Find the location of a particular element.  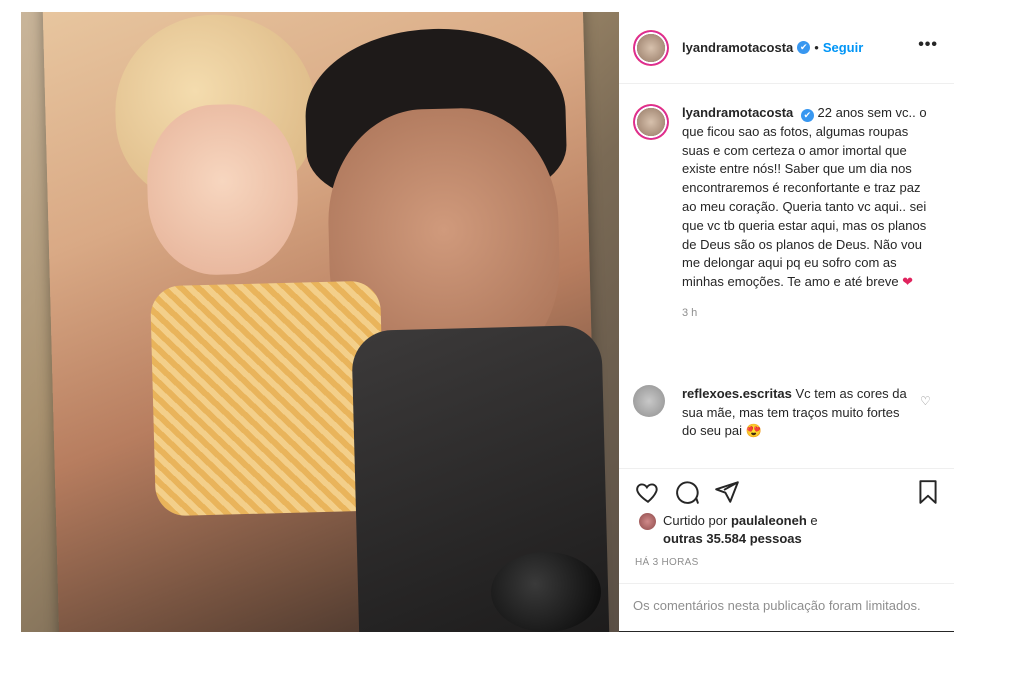

comment-avatar is located at coordinates (649, 401).